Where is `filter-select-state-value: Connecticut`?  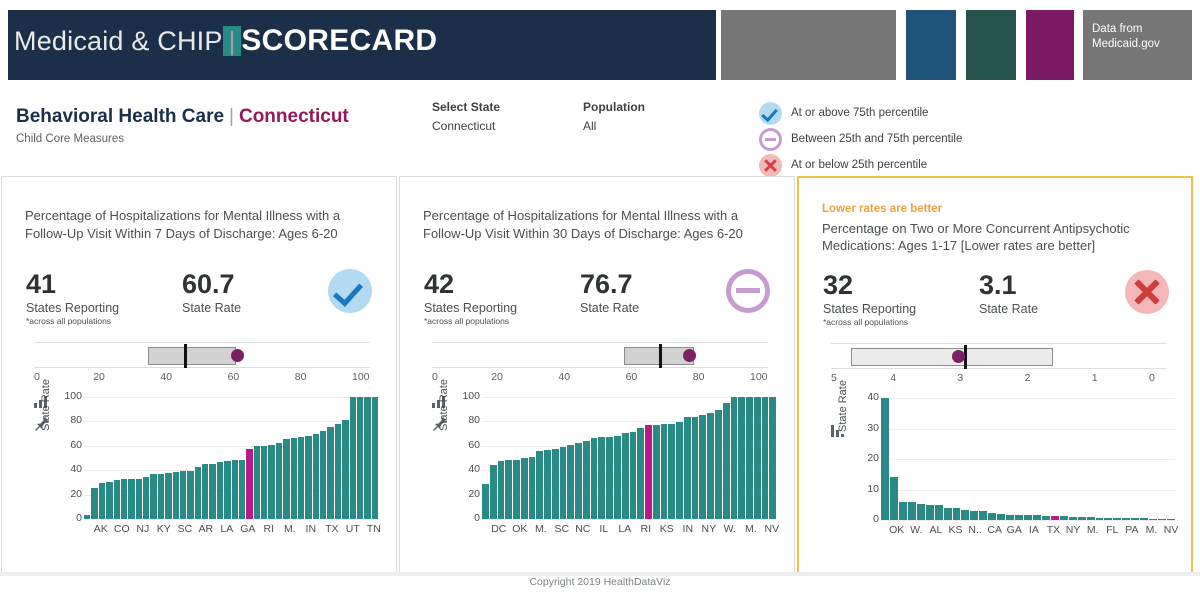
filter-select-state-value: Connecticut is located at coordinates (466, 126).